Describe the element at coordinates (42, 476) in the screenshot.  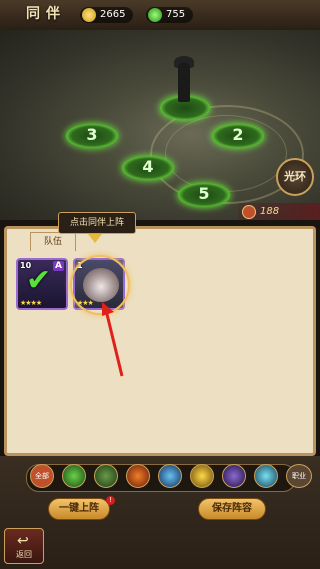
I see `filter-all: 全部` at that location.